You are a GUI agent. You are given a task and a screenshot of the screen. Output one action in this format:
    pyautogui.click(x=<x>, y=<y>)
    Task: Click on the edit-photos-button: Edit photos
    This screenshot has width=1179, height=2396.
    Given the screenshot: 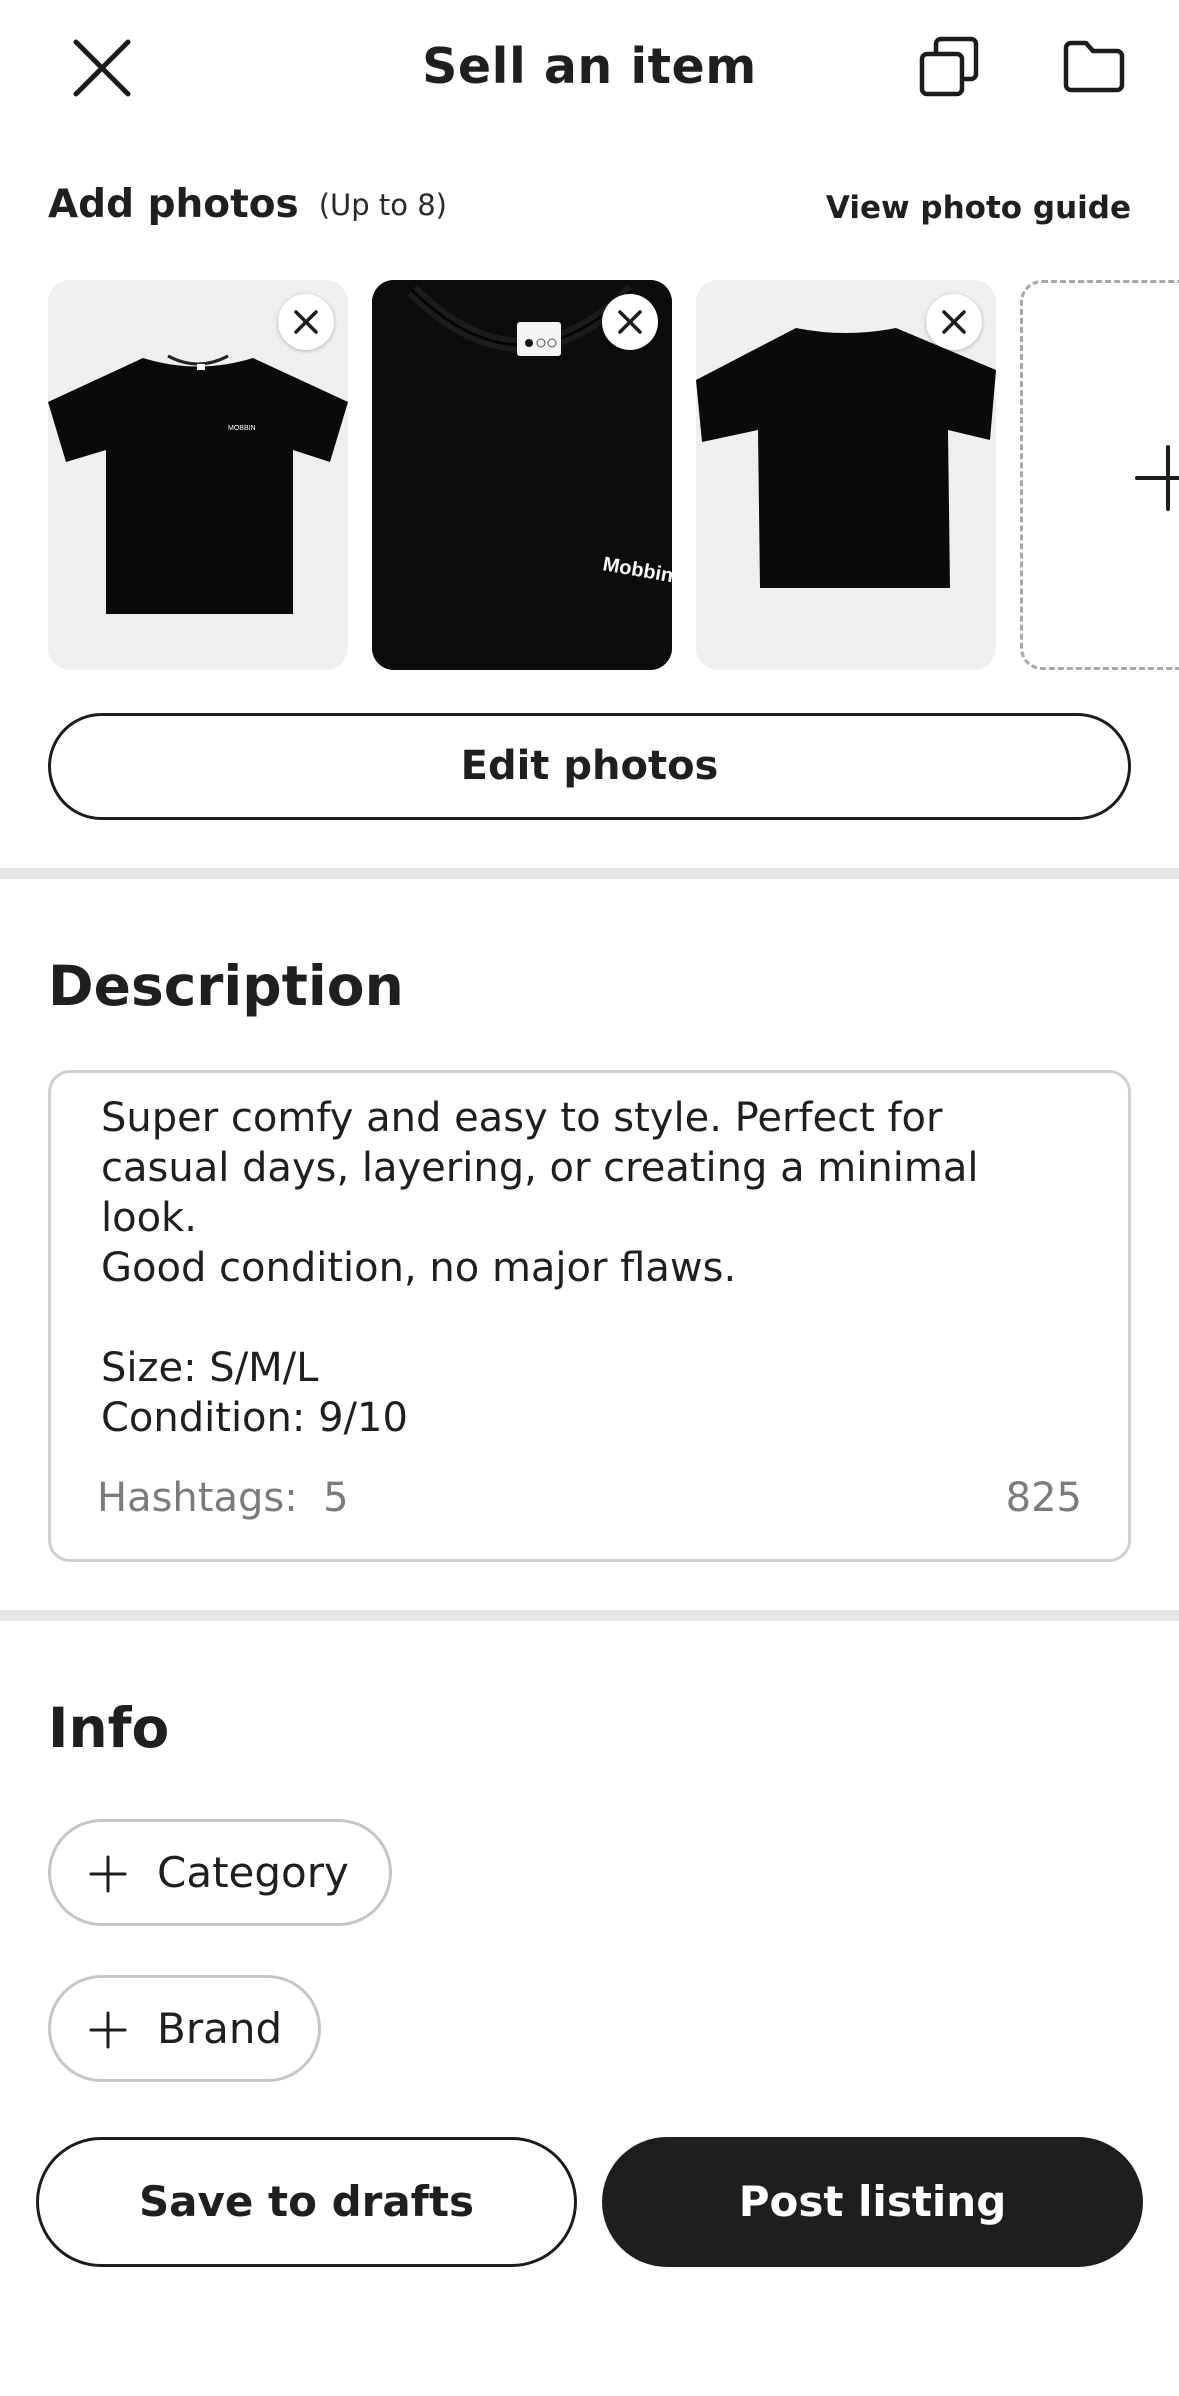 What is the action you would take?
    pyautogui.click(x=589, y=766)
    